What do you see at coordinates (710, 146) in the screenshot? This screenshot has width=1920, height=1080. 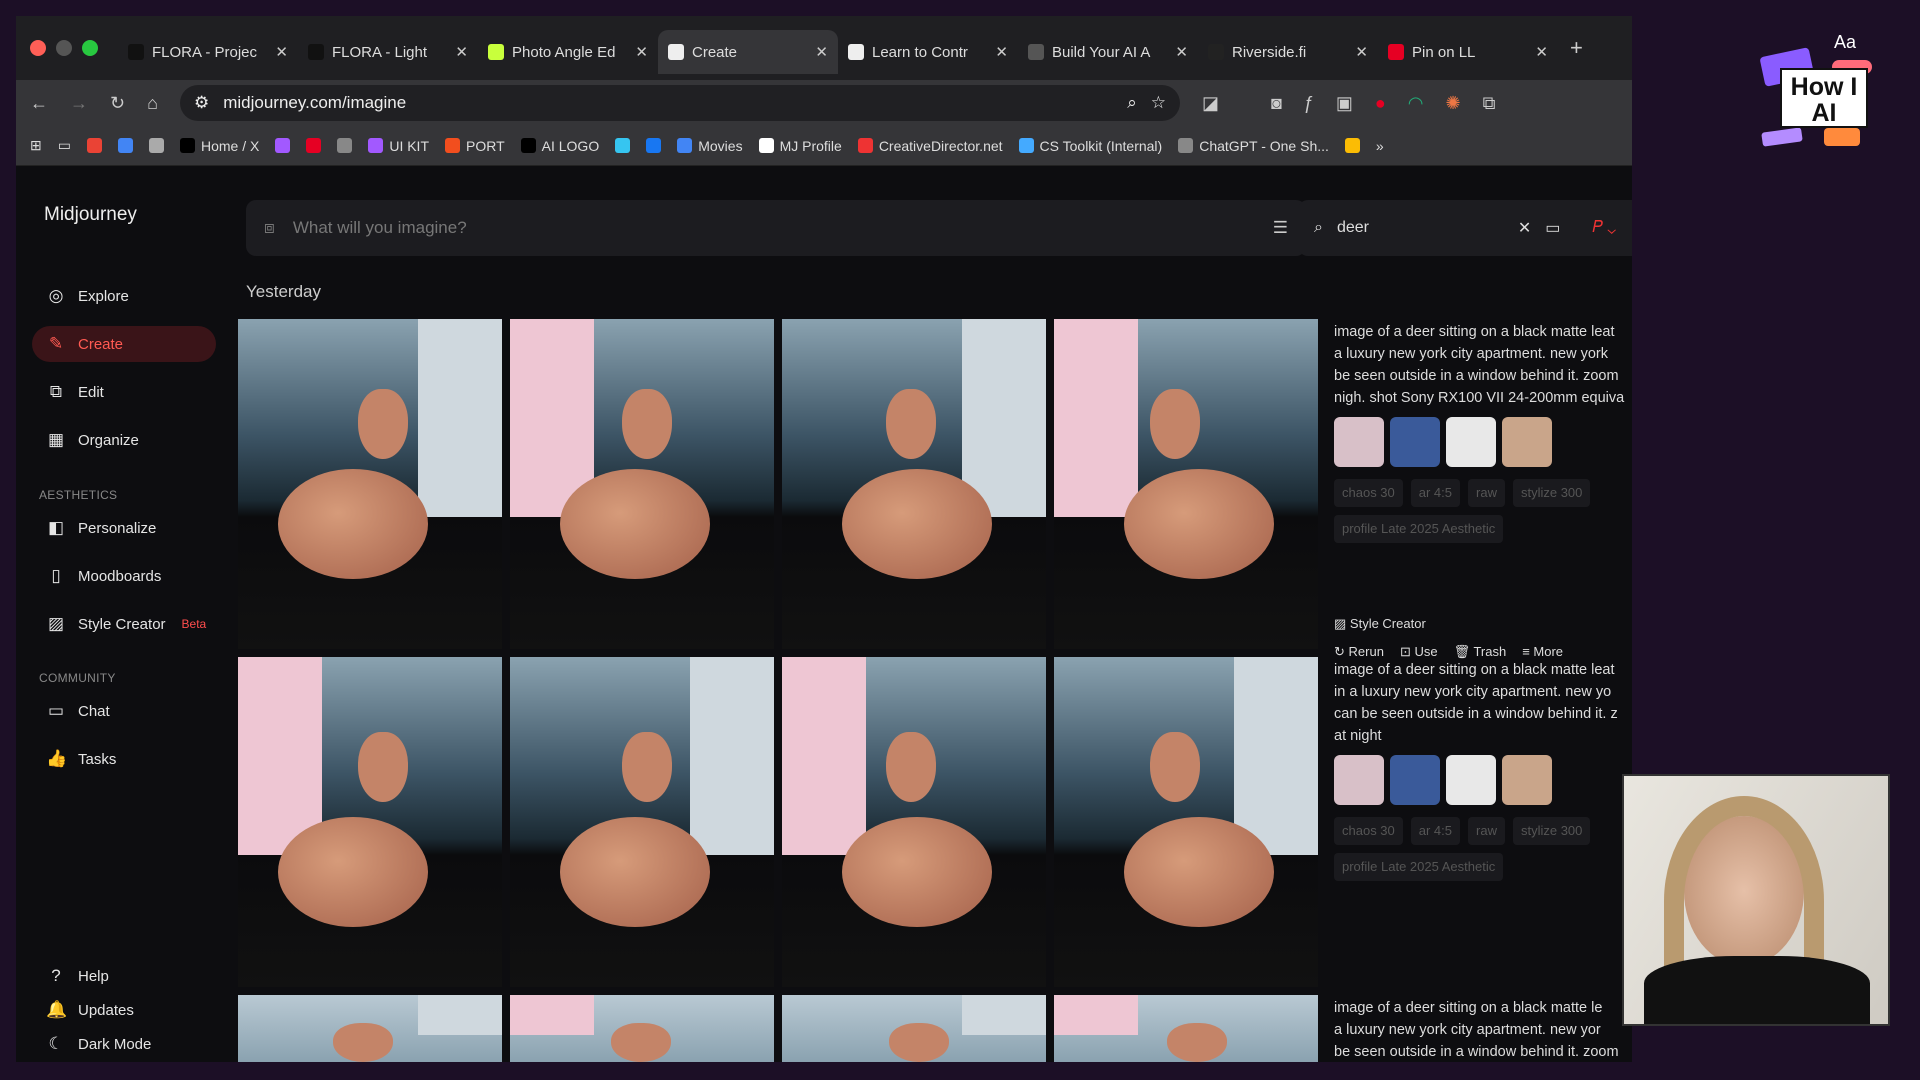 I see `bookmark-item: Movies` at bounding box center [710, 146].